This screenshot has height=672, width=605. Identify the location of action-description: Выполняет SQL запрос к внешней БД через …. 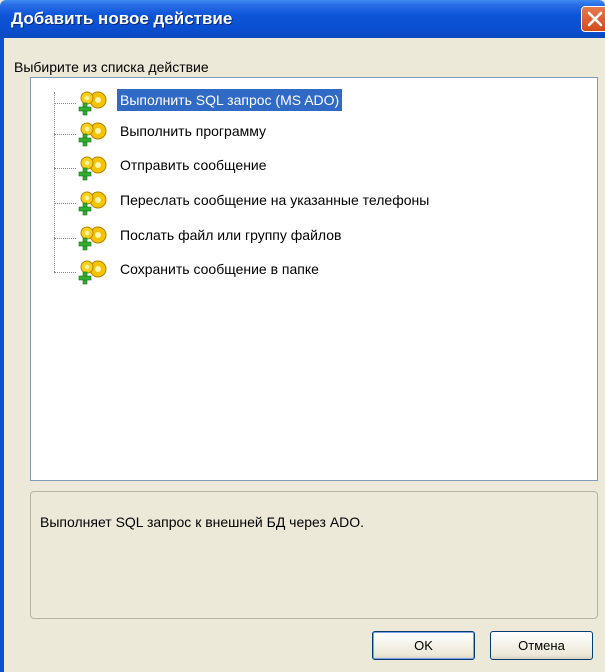
(202, 522).